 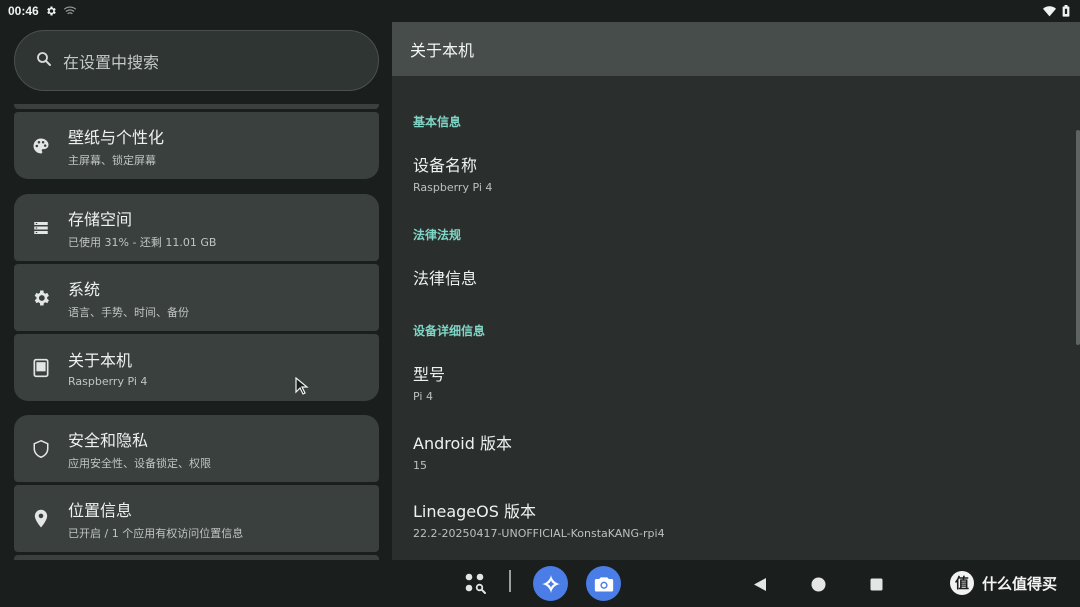 I want to click on pref-title: Android 版本, so click(x=462, y=443).